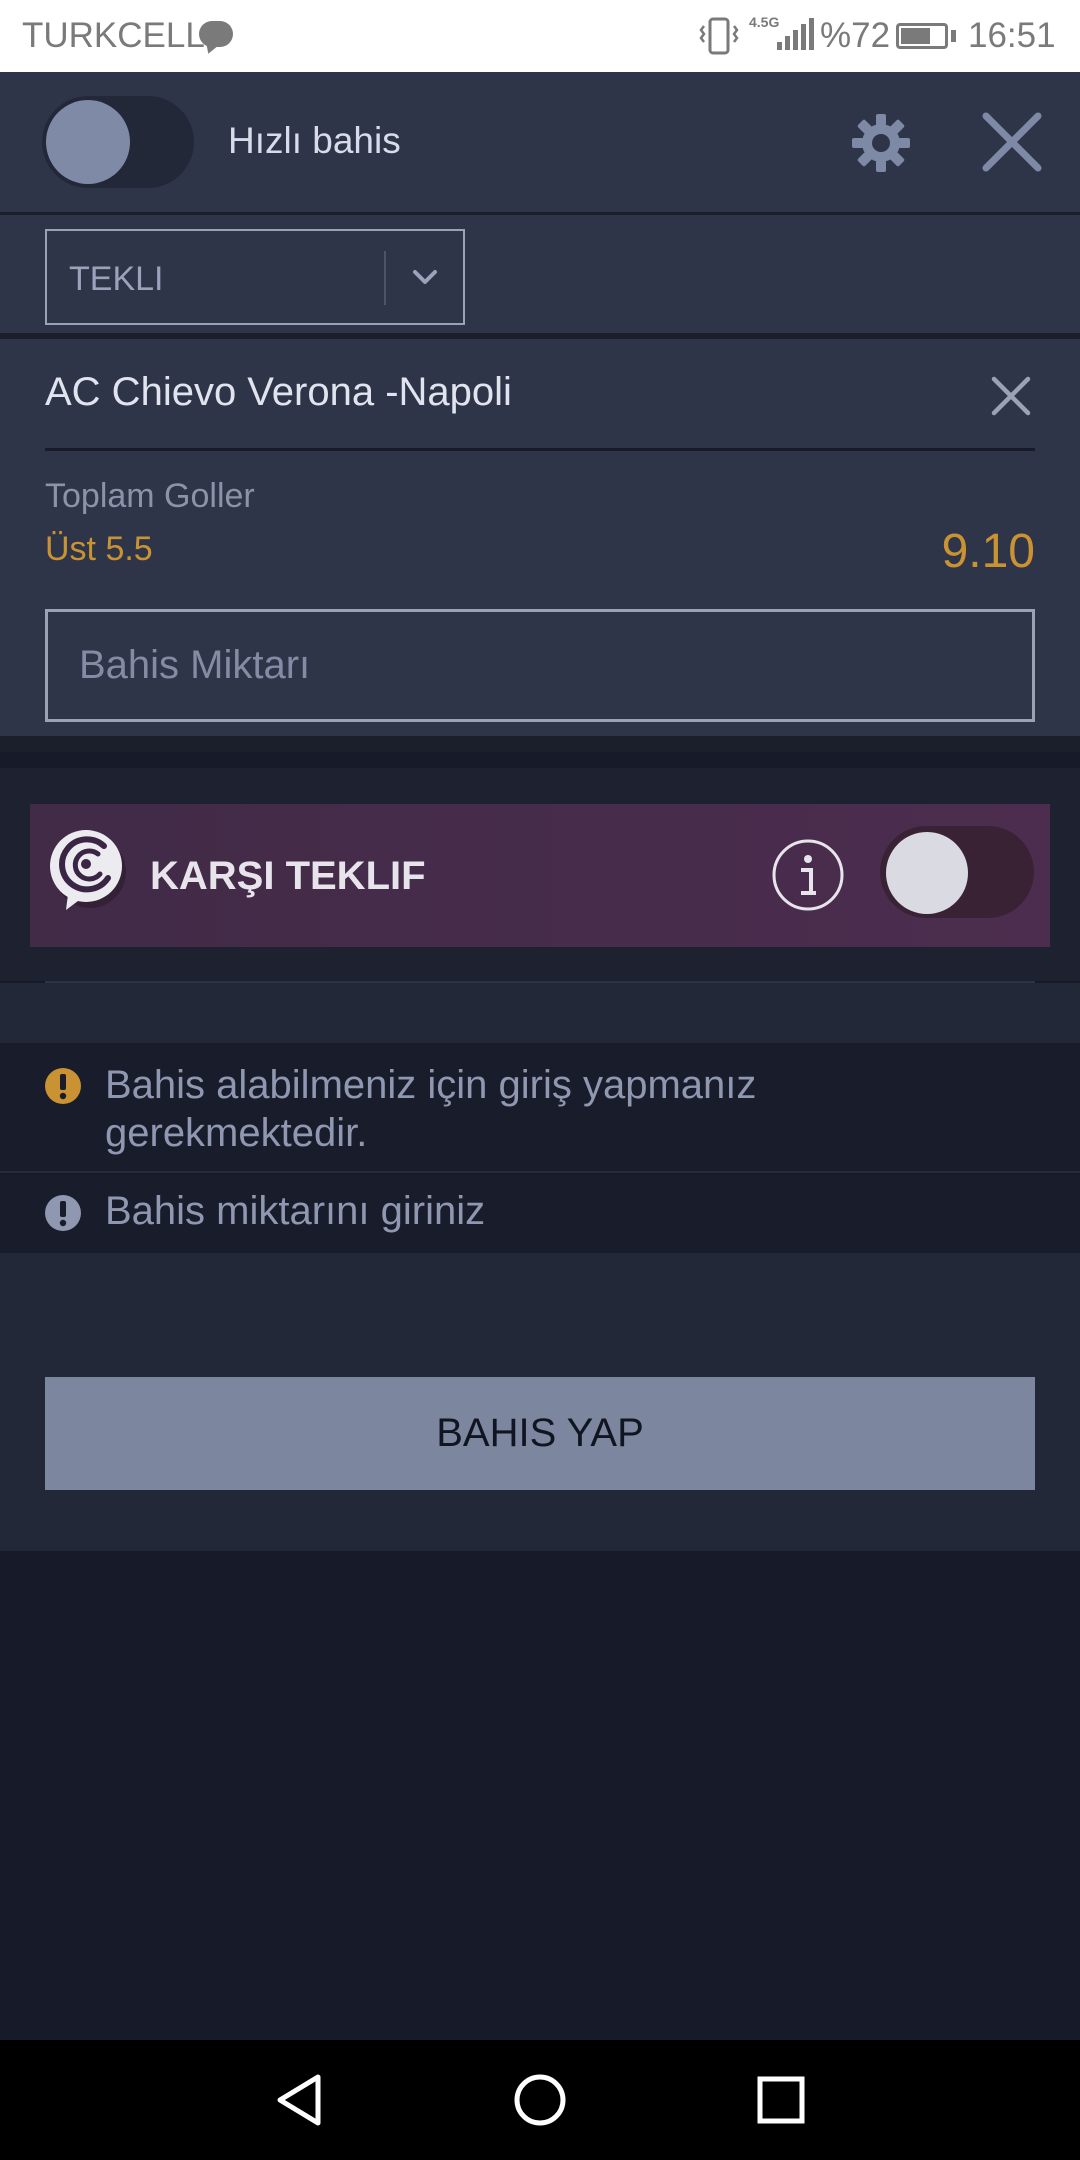  What do you see at coordinates (781, 2100) in the screenshot?
I see `recents-icon` at bounding box center [781, 2100].